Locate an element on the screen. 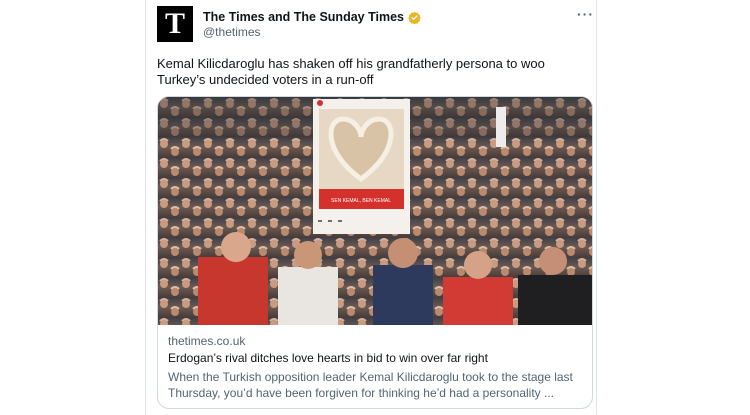 The height and width of the screenshot is (415, 750). author-row: The Times and The Sunday Times is located at coordinates (312, 17).